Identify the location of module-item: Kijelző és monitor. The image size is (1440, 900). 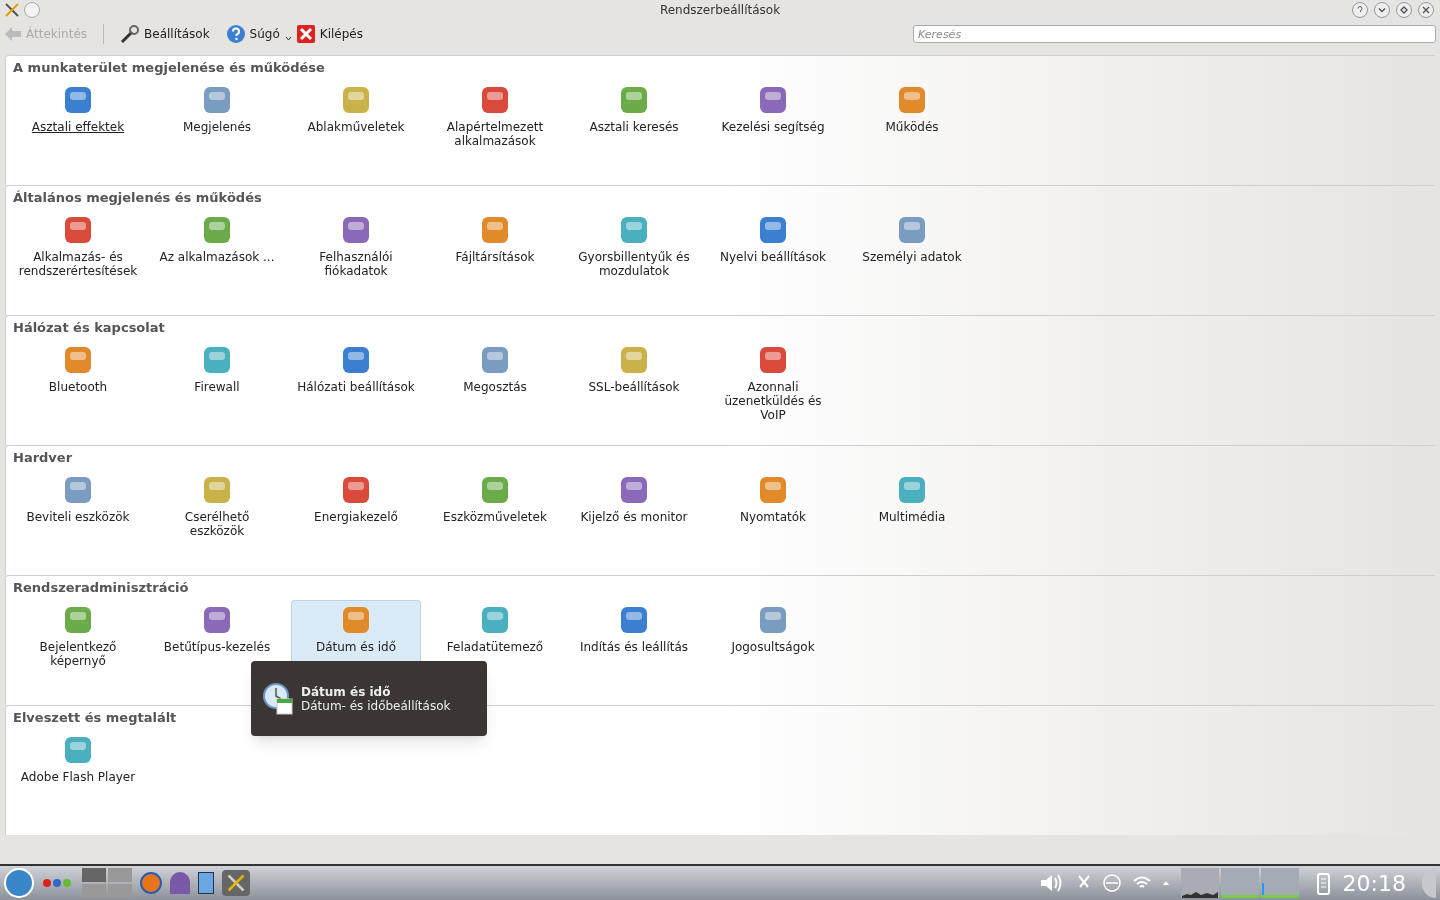
(634, 505).